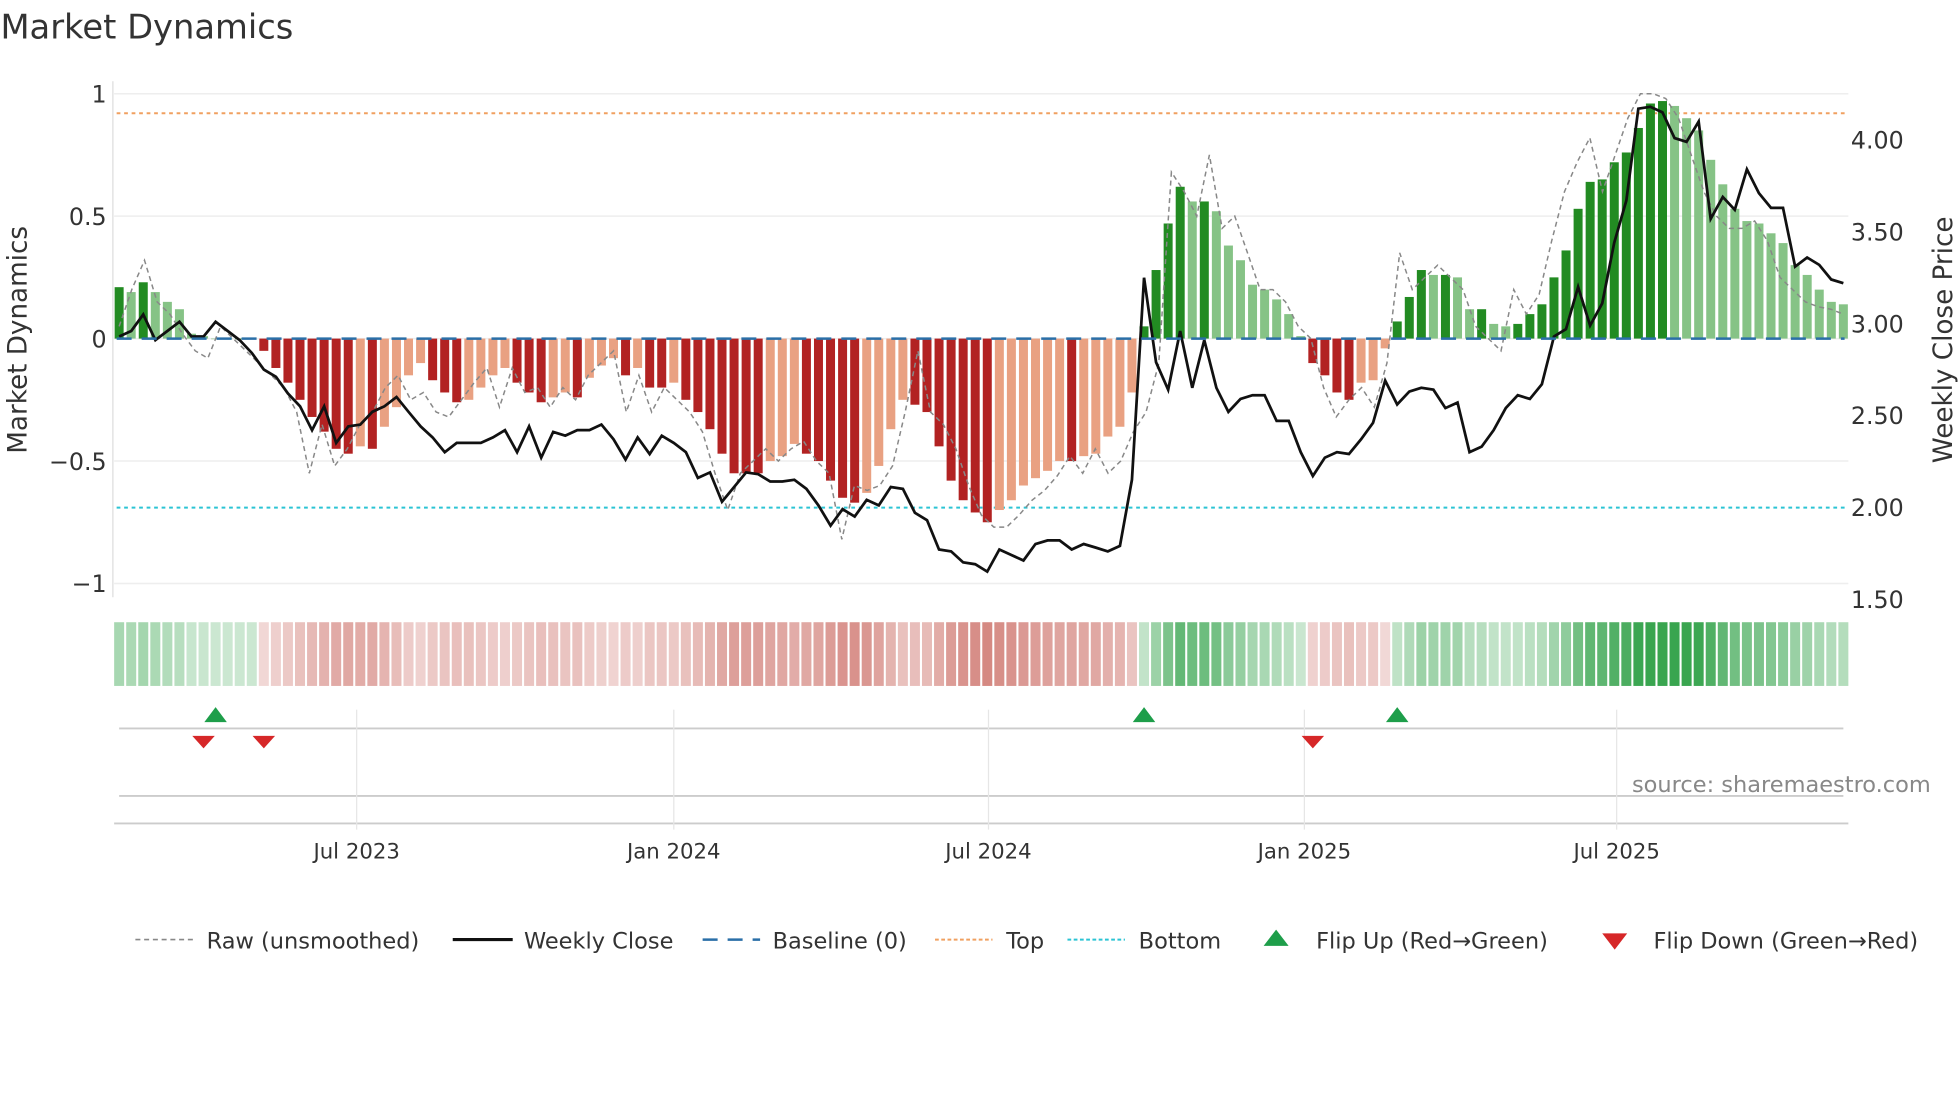  I want to click on legend-item-close: Weekly Close, so click(563, 941).